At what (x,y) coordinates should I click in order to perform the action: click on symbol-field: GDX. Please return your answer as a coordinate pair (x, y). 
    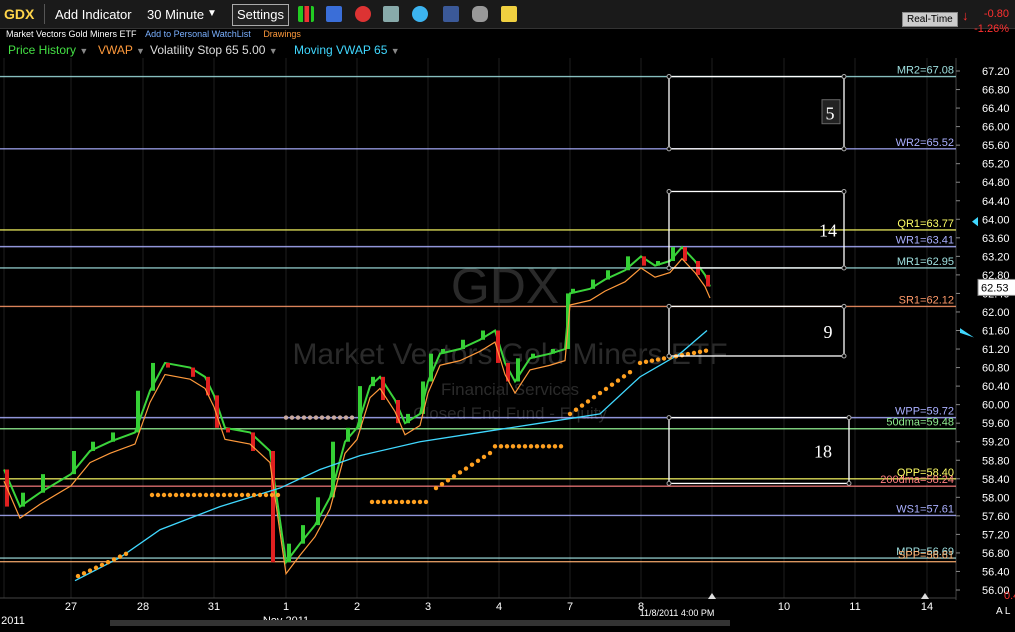
    Looking at the image, I should click on (25, 14).